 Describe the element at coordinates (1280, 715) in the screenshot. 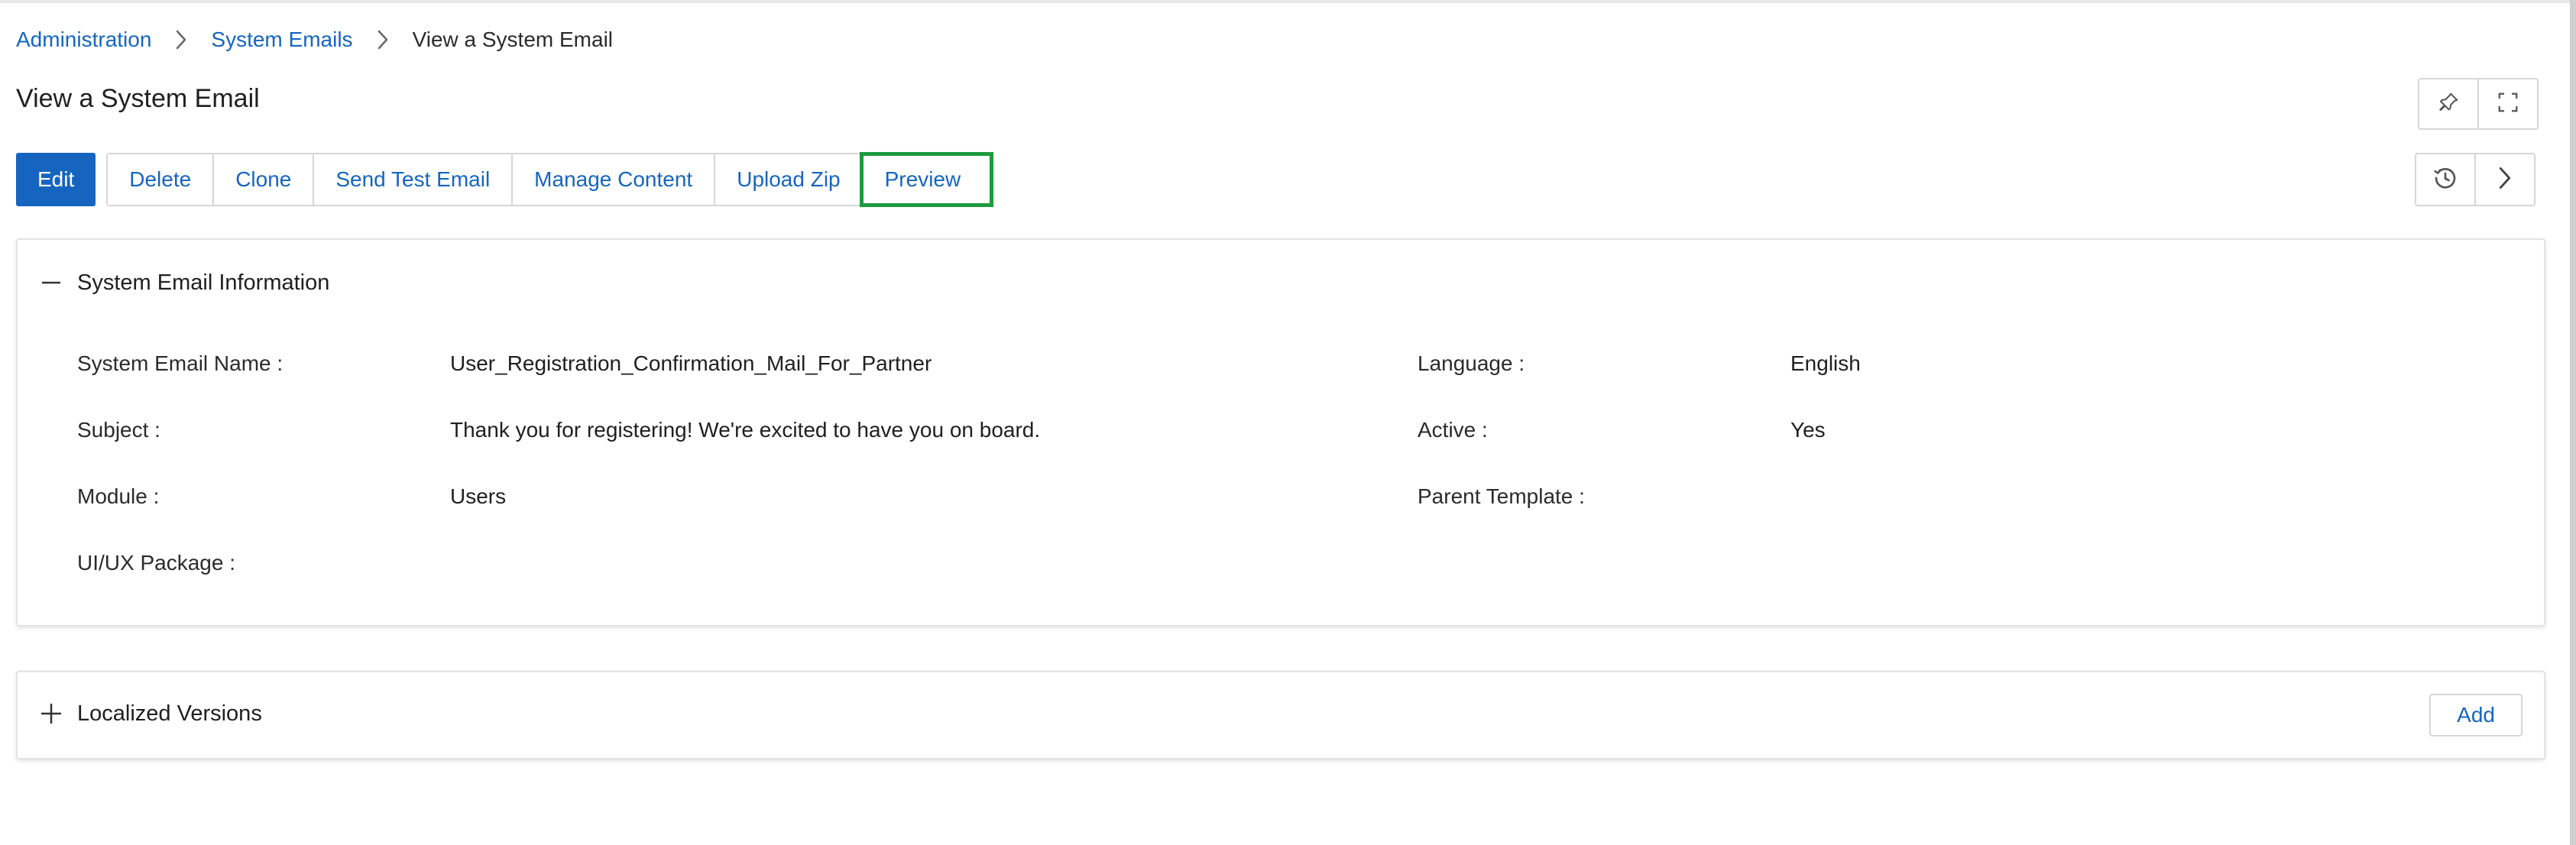

I see `localized-versions-panel: Localized Versions Add` at that location.